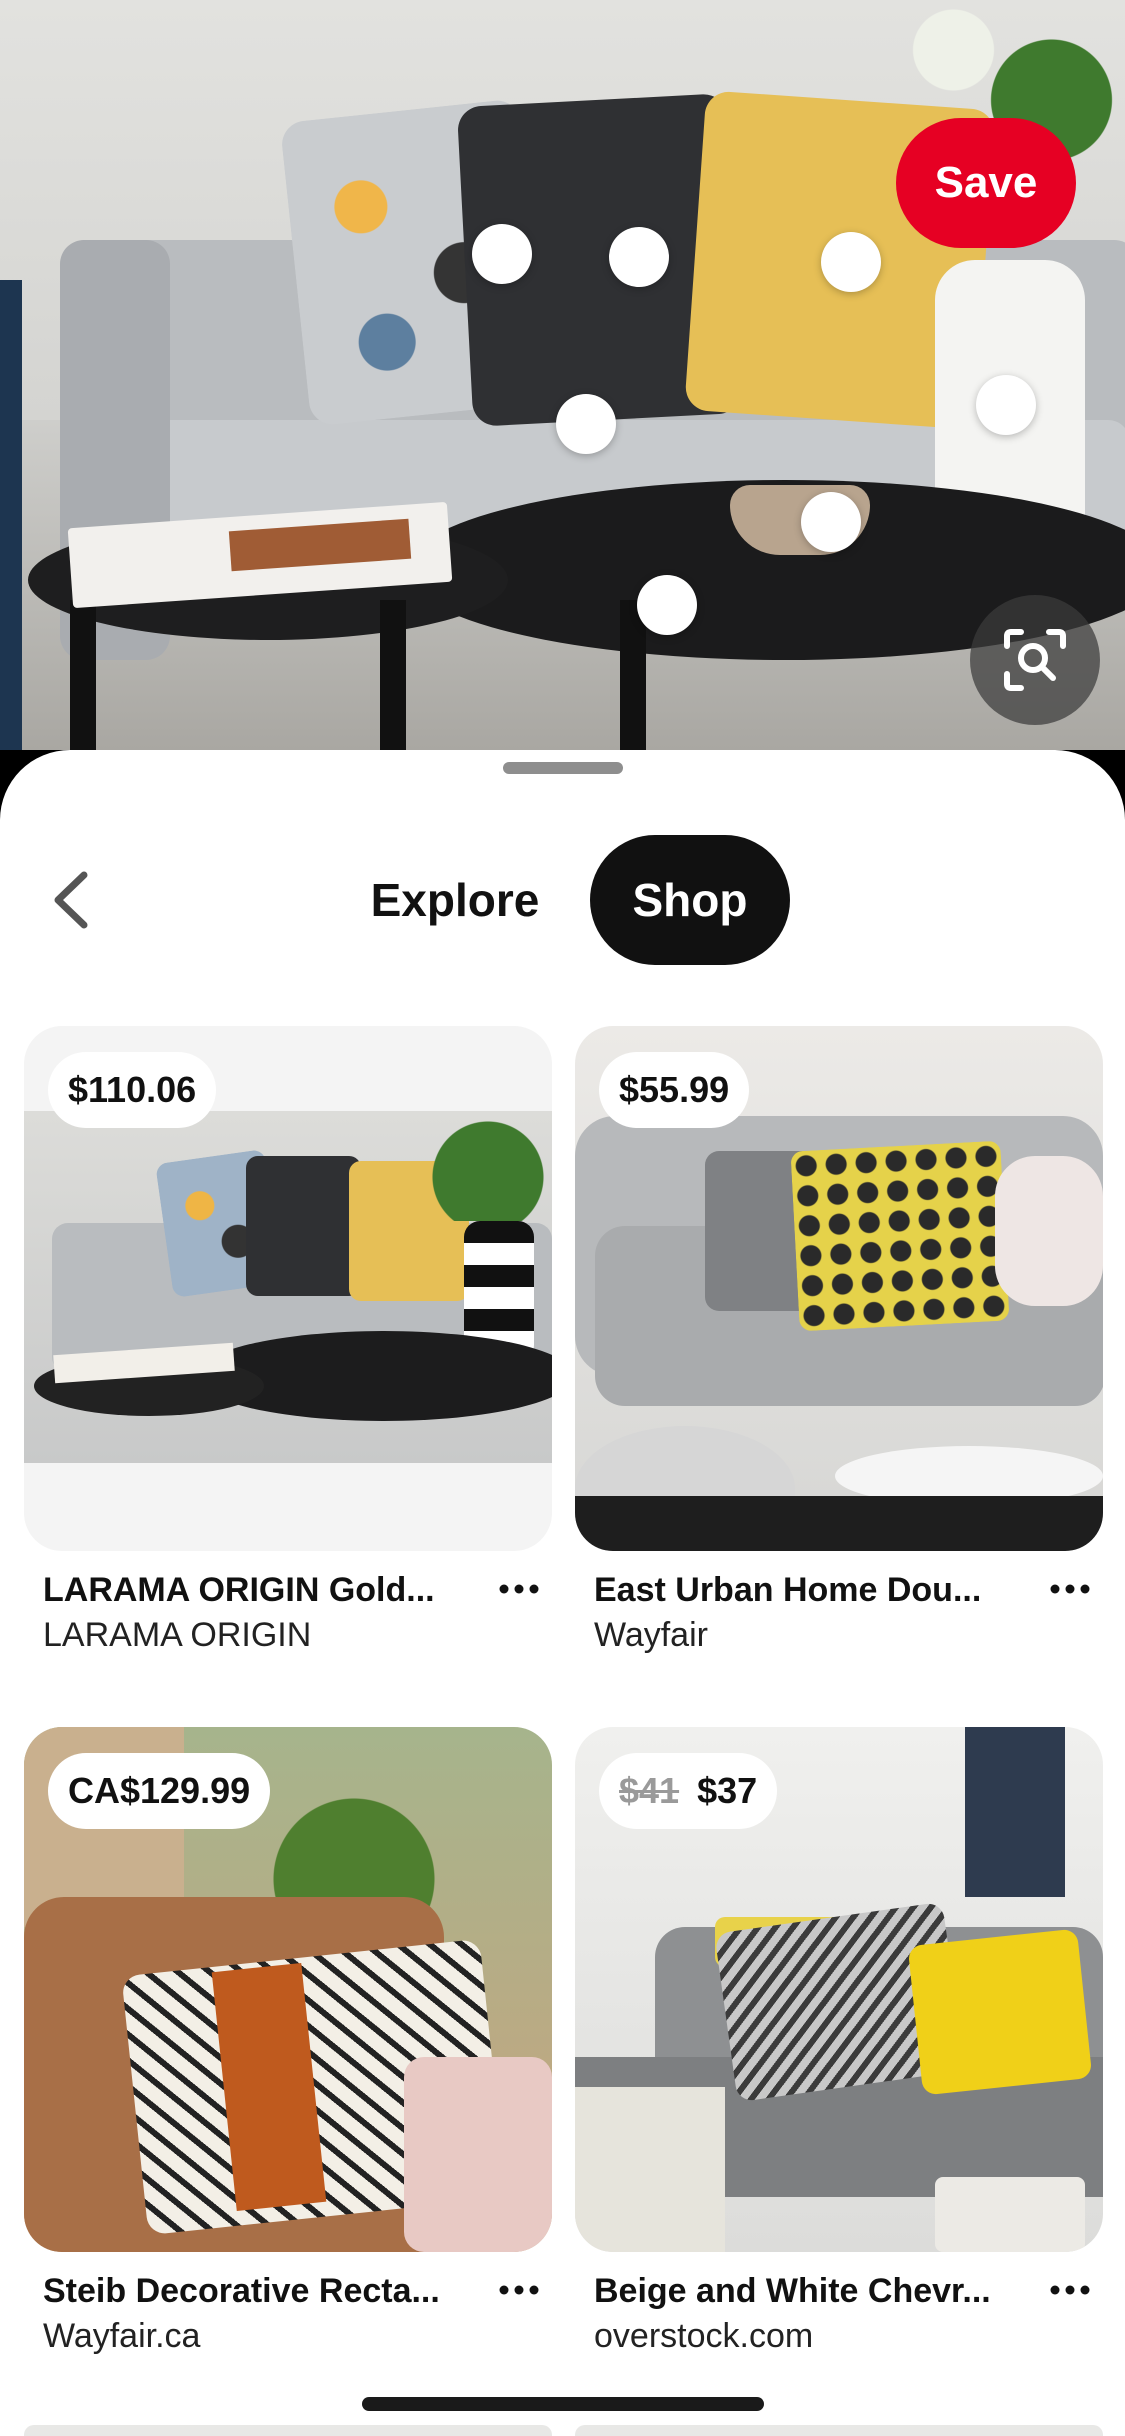 This screenshot has width=1125, height=2436. I want to click on price: CA$129.99, so click(159, 1790).